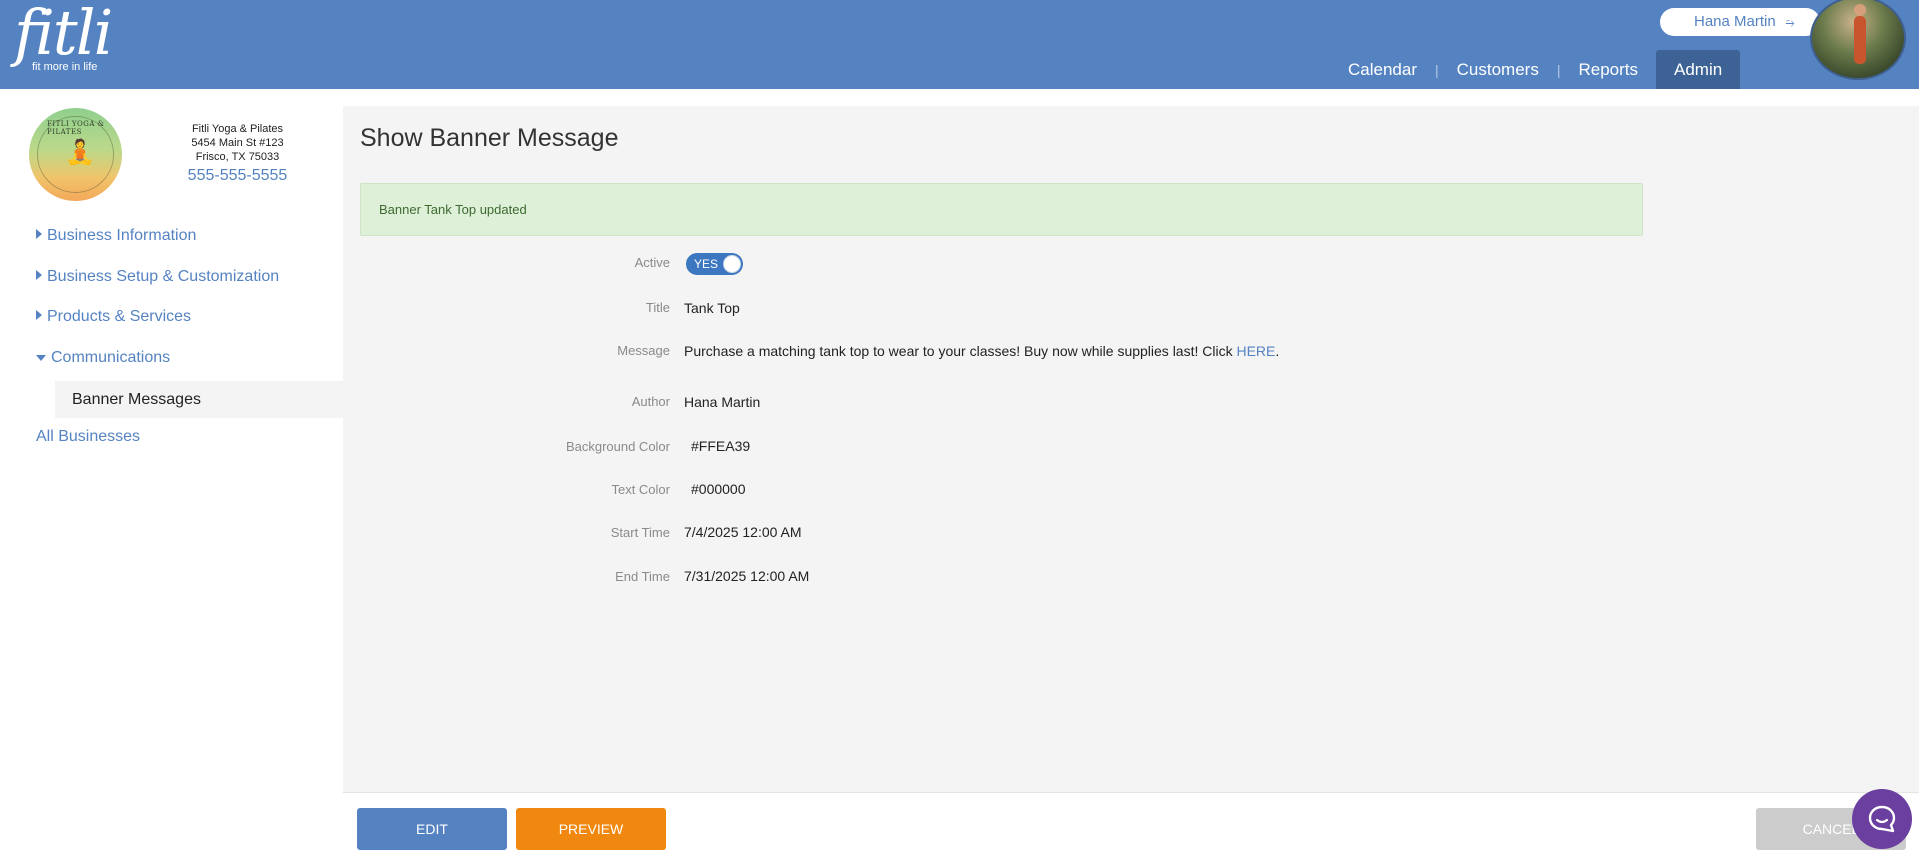 This screenshot has height=863, width=1919. What do you see at coordinates (1382, 69) in the screenshot?
I see `nav-calendar: Calendar` at bounding box center [1382, 69].